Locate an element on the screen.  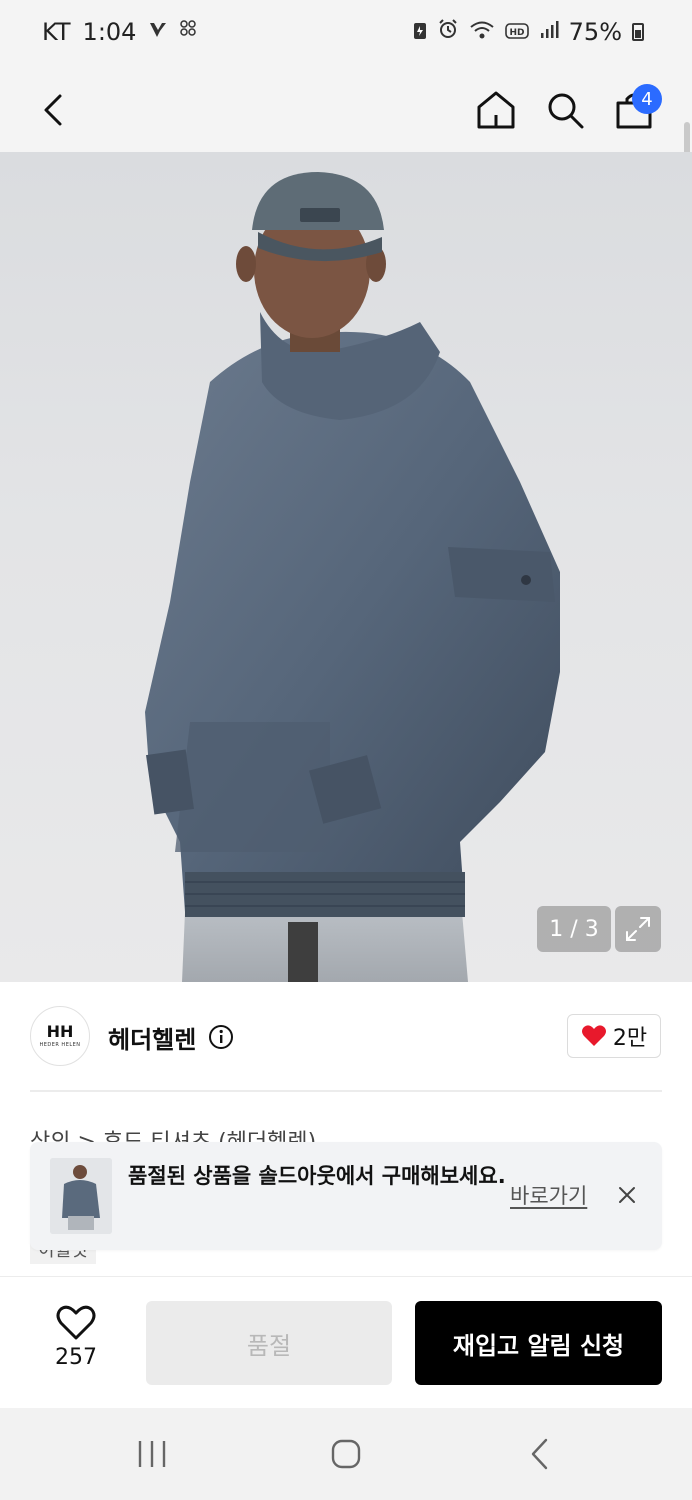
toast-go-link: 바로가기 is located at coordinates (548, 1195).